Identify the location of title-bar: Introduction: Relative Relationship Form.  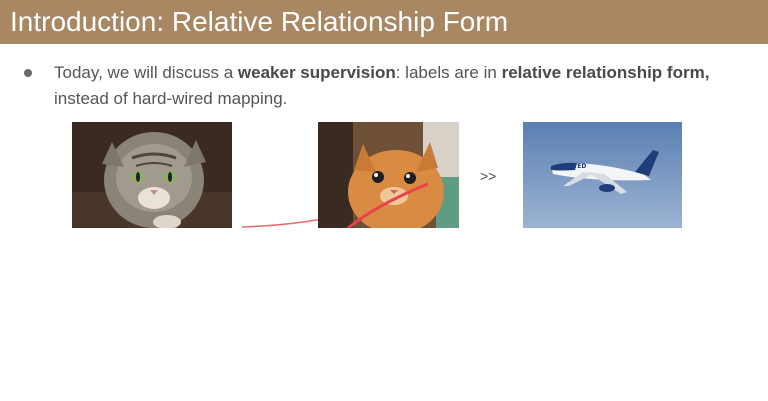
(384, 22).